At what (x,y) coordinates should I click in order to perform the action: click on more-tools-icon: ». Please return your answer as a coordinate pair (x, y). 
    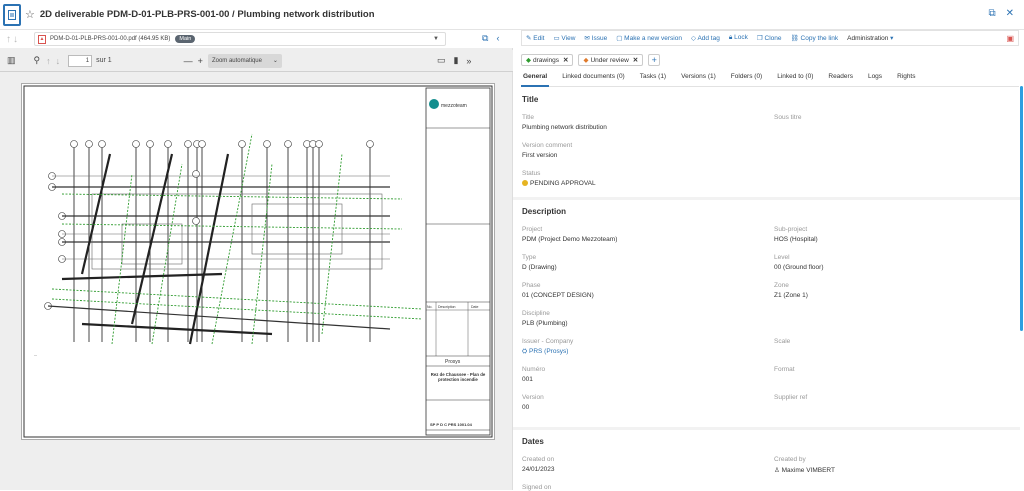
    Looking at the image, I should click on (468, 61).